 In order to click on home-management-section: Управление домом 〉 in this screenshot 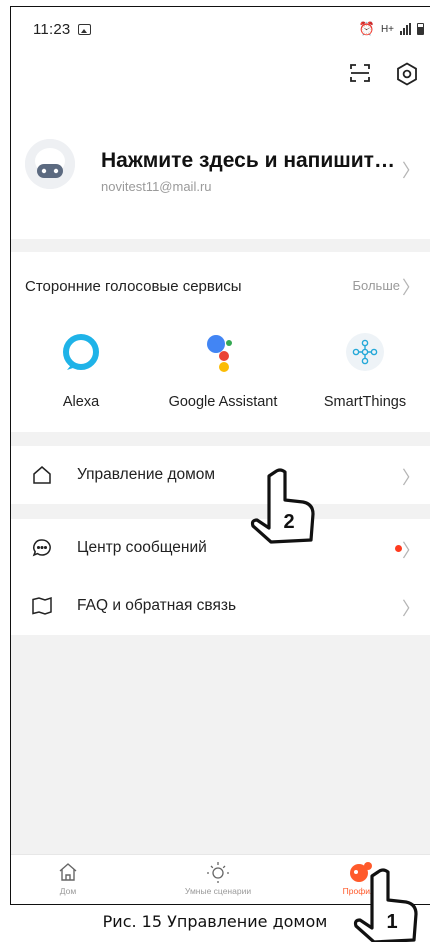, I will do `click(220, 475)`.